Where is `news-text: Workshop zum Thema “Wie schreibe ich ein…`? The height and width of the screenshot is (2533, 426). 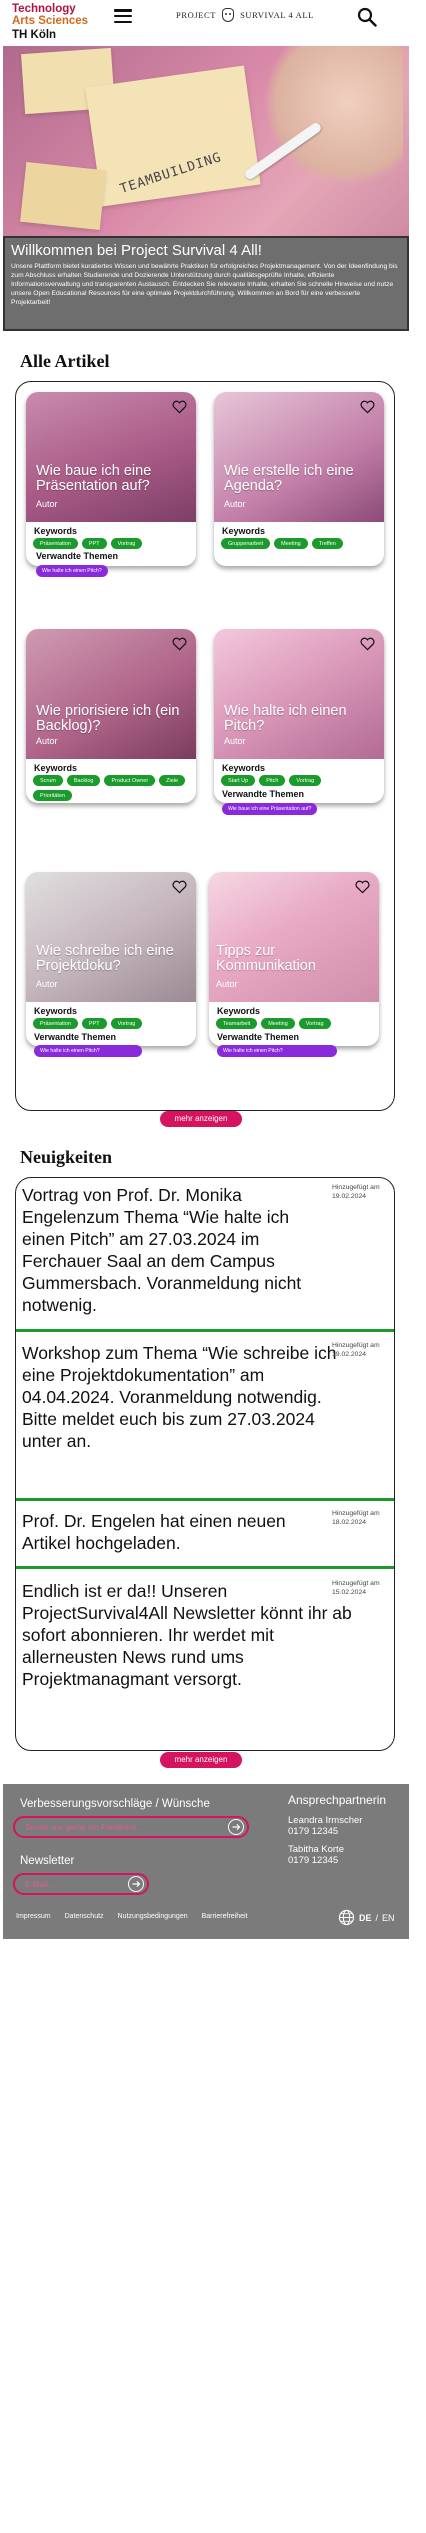
news-text: Workshop zum Thema “Wie schreibe ich ein… is located at coordinates (179, 1397).